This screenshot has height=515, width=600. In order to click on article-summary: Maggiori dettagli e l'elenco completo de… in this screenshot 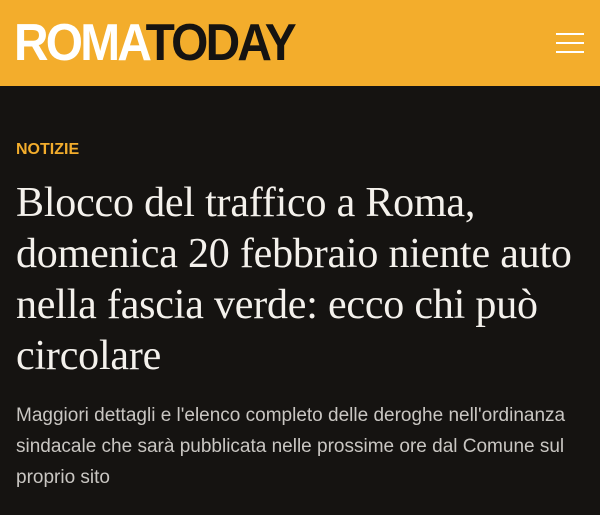, I will do `click(291, 446)`.